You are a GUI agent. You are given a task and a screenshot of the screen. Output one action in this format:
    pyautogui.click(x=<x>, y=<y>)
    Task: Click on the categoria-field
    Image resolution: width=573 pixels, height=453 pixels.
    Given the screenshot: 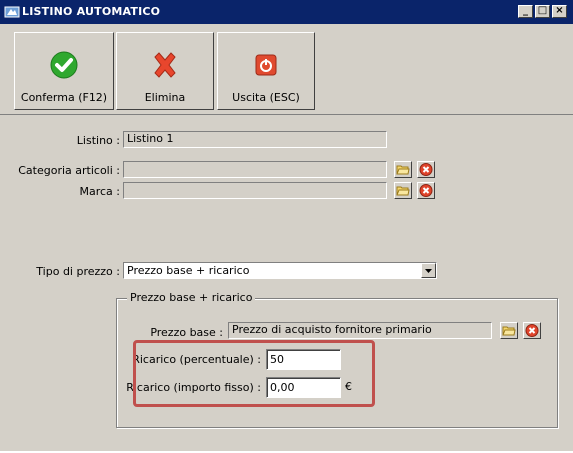 What is the action you would take?
    pyautogui.click(x=255, y=169)
    